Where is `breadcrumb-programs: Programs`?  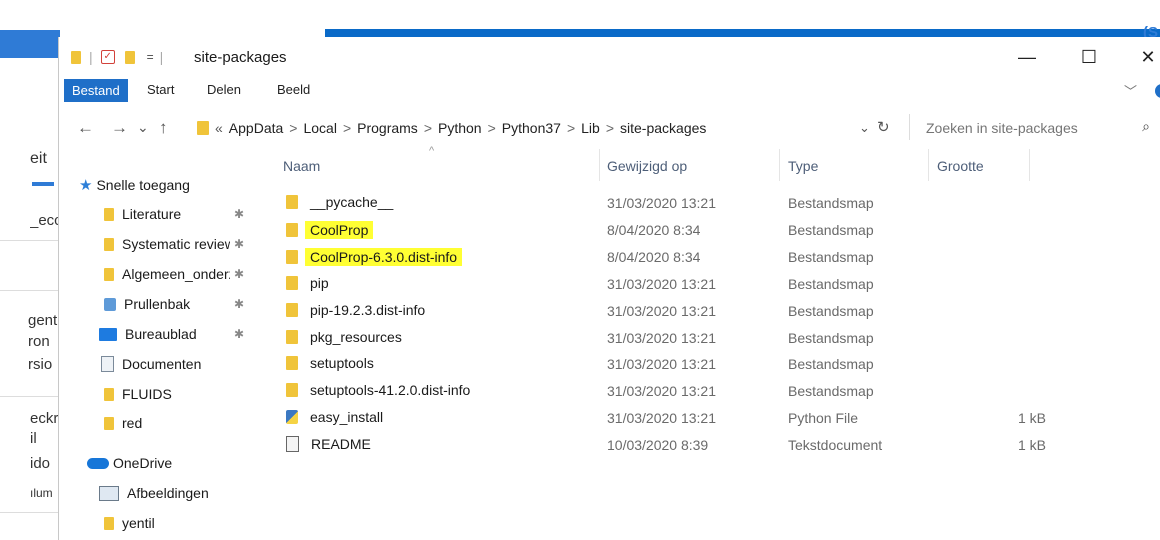
breadcrumb-programs: Programs is located at coordinates (387, 128).